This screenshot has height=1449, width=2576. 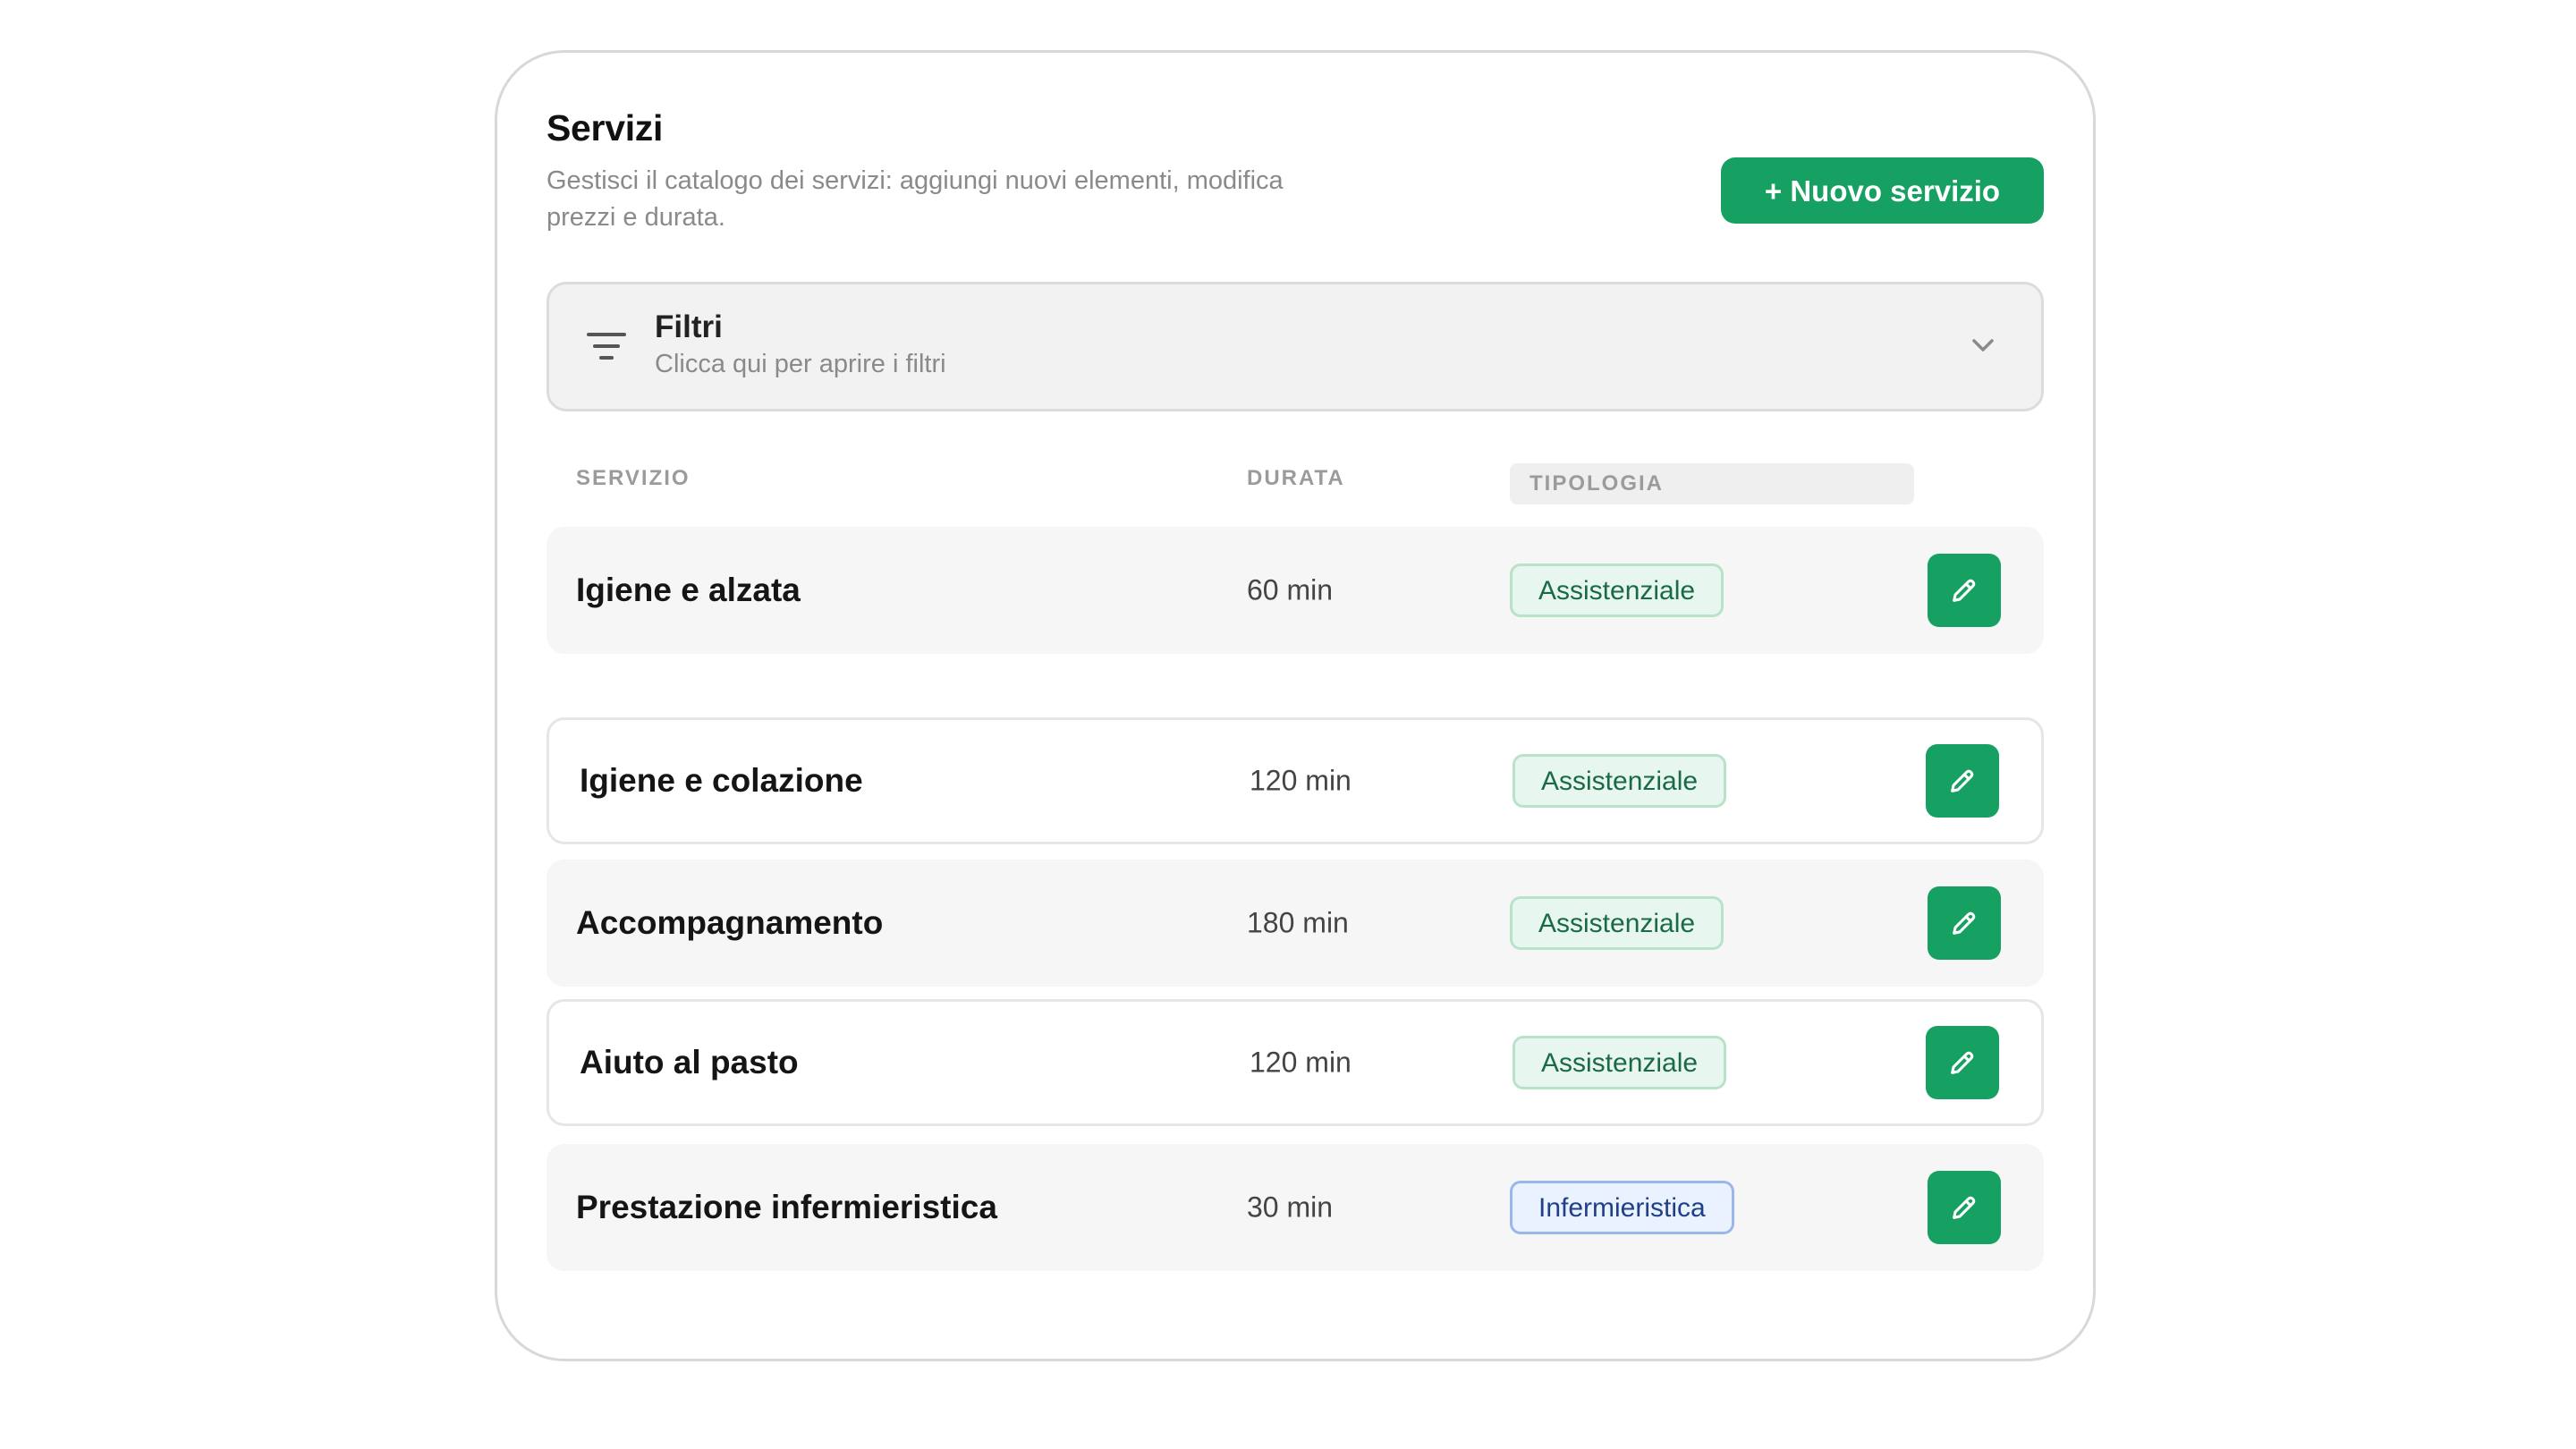 What do you see at coordinates (1296, 478) in the screenshot?
I see `column-header-durata: DURATA` at bounding box center [1296, 478].